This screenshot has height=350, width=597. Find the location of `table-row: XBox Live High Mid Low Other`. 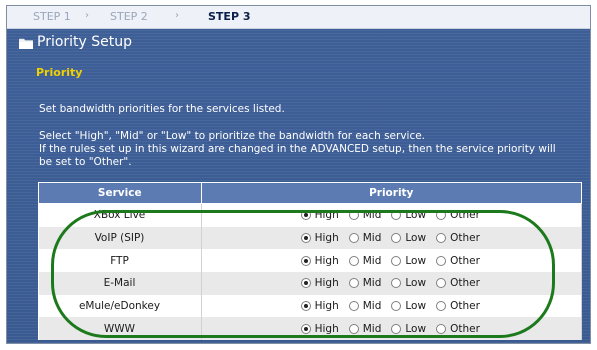

table-row: XBox Live High Mid Low Other is located at coordinates (310, 215).